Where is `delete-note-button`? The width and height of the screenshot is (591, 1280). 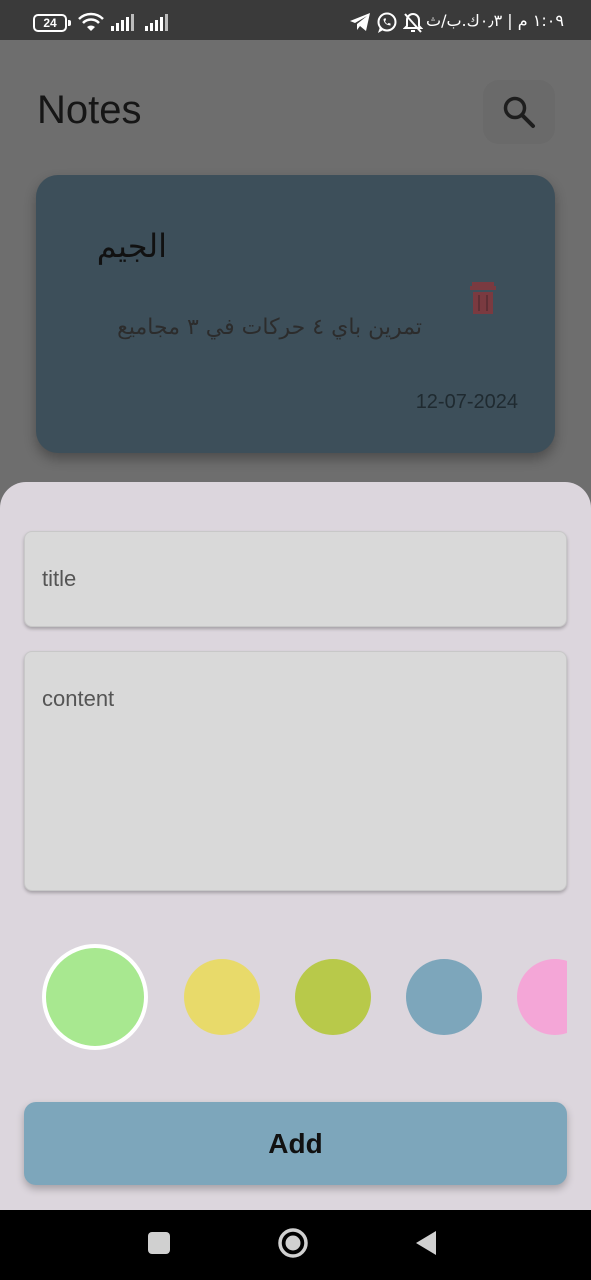
delete-note-button is located at coordinates (483, 301).